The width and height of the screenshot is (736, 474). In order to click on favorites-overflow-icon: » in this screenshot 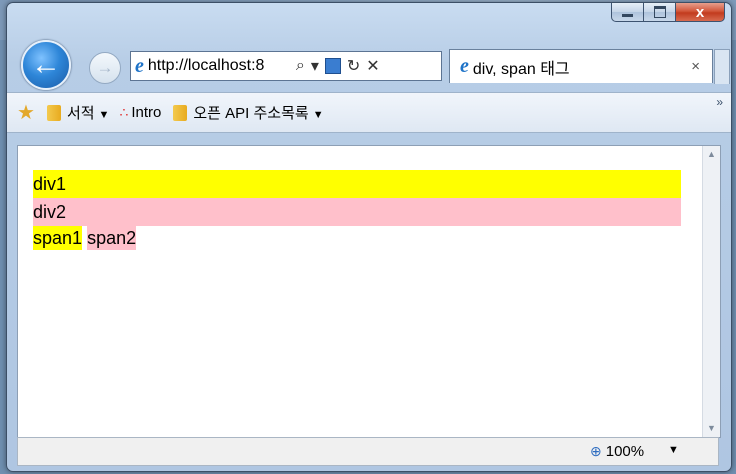, I will do `click(719, 102)`.